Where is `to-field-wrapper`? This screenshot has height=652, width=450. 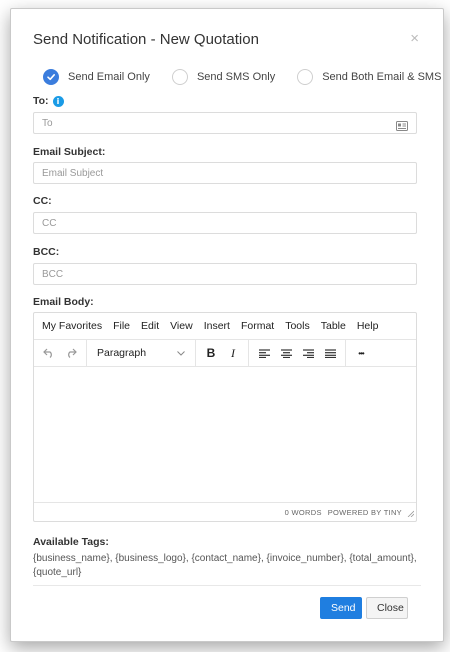
to-field-wrapper is located at coordinates (225, 123).